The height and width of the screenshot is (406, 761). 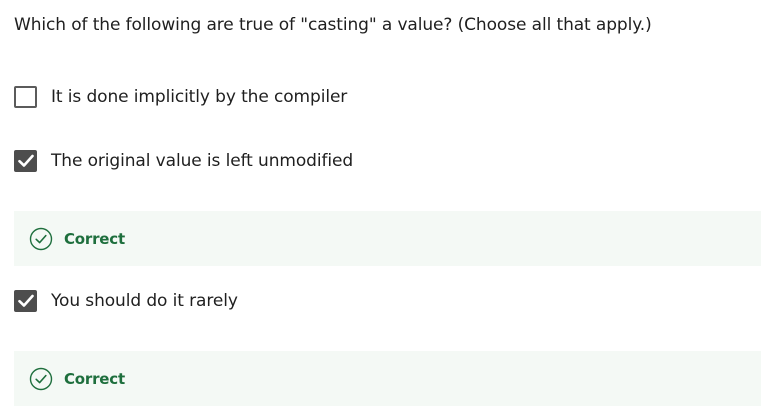 I want to click on option-label: You should do it rarely, so click(x=144, y=301).